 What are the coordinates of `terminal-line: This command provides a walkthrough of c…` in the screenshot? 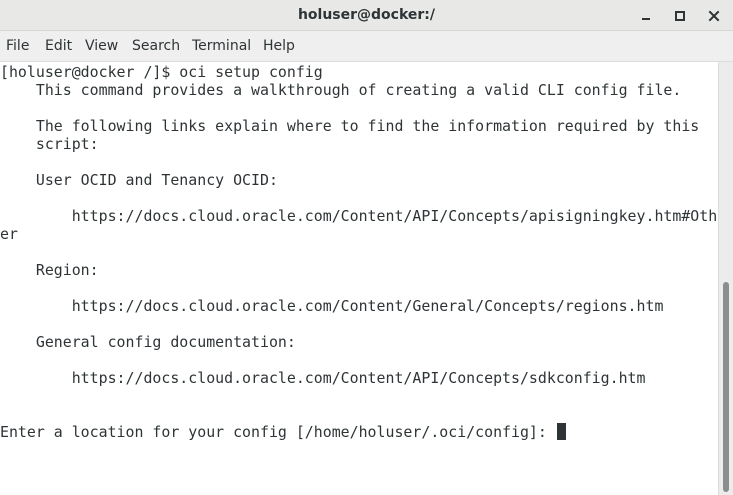 It's located at (341, 90).